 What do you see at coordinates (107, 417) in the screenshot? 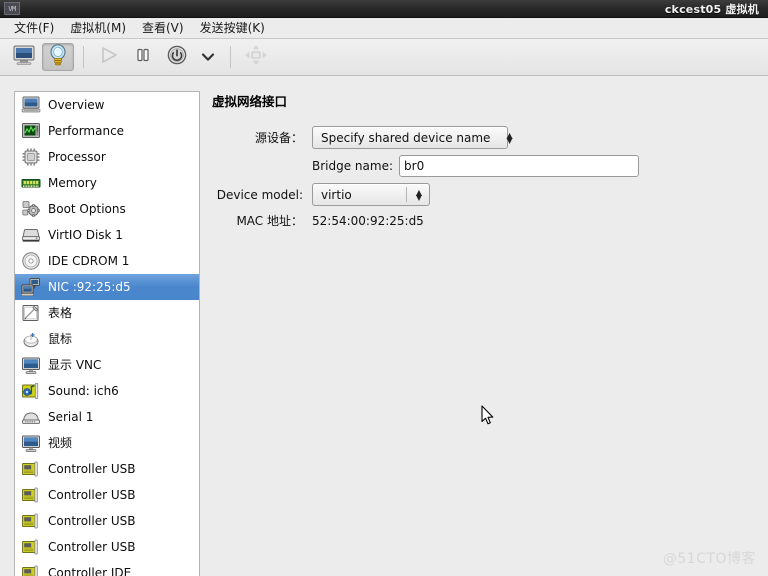
I see `hw-item-serial-1: Serial 1` at bounding box center [107, 417].